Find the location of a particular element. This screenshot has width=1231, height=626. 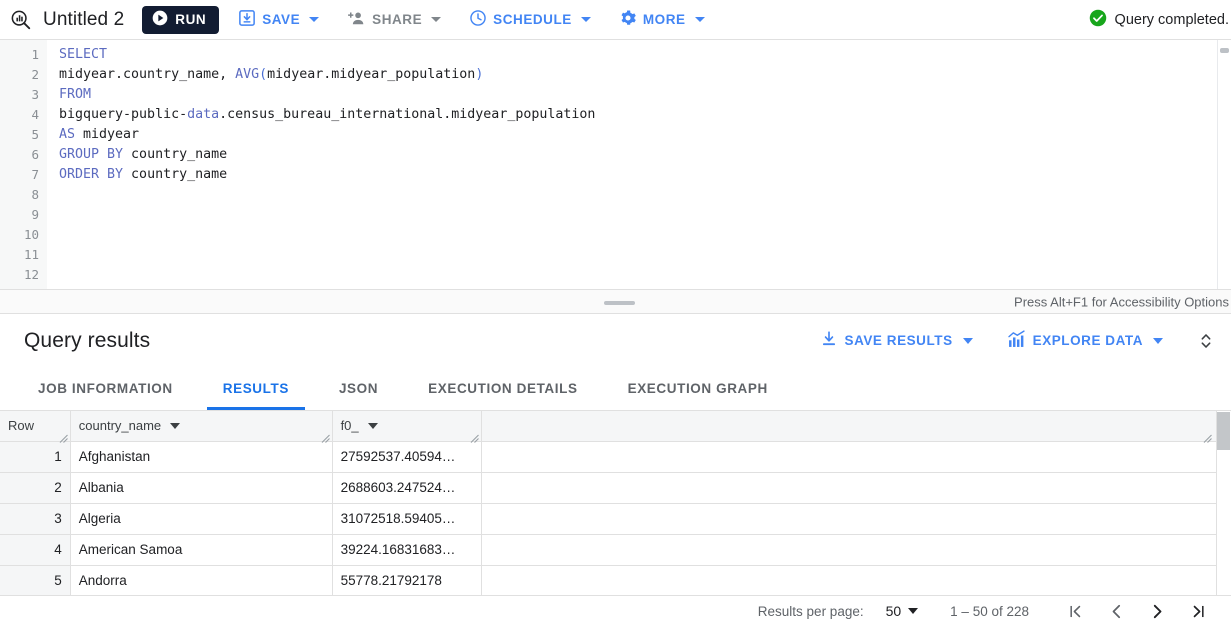

last-page-icon is located at coordinates (1198, 611).